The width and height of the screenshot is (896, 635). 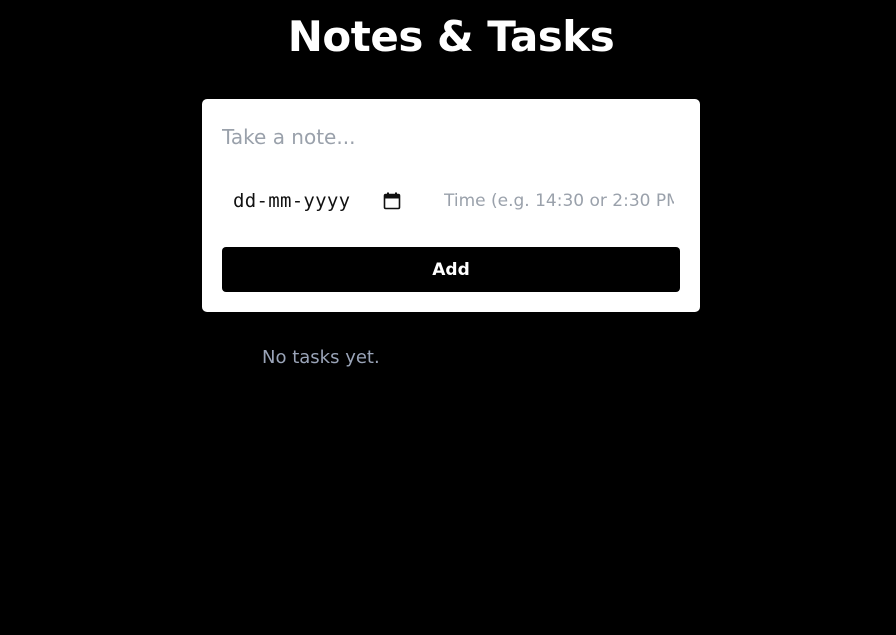 What do you see at coordinates (392, 201) in the screenshot?
I see `calendar-icon` at bounding box center [392, 201].